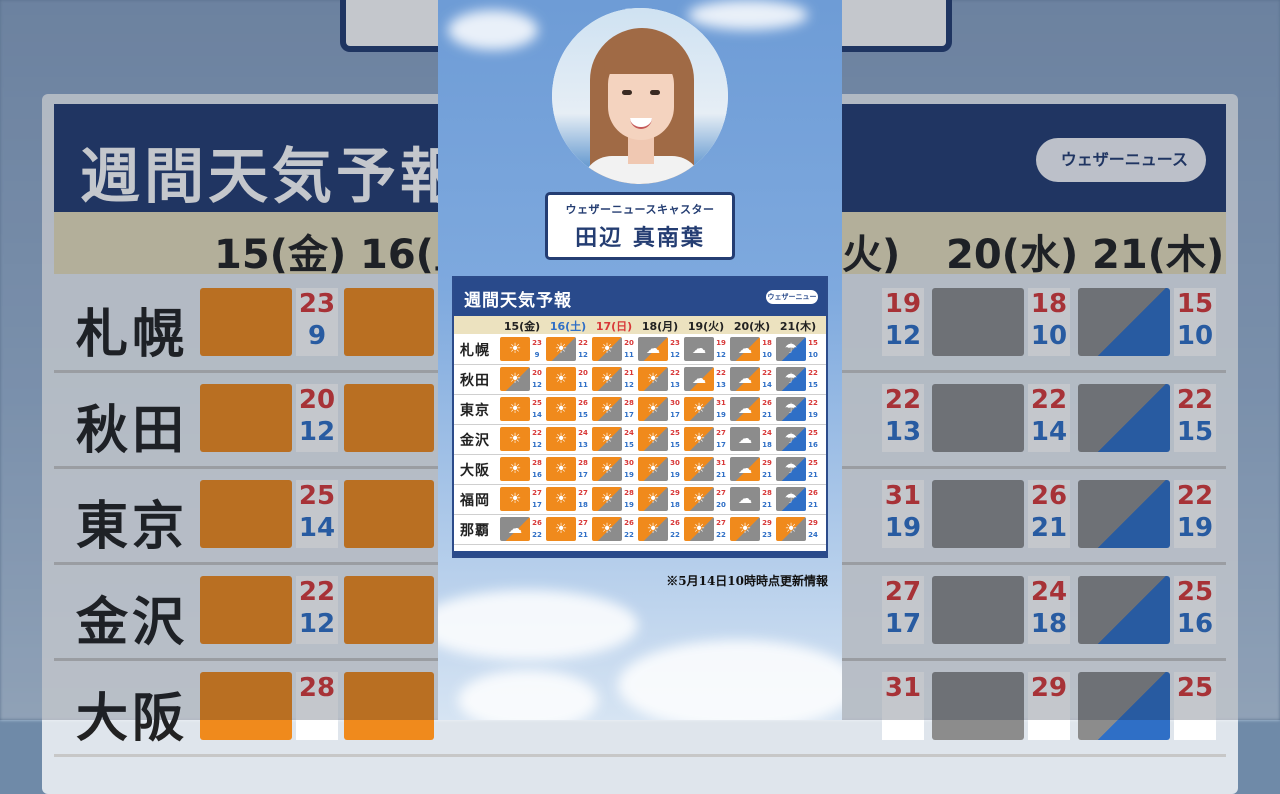  I want to click on city-label: 札幌, so click(475, 351).